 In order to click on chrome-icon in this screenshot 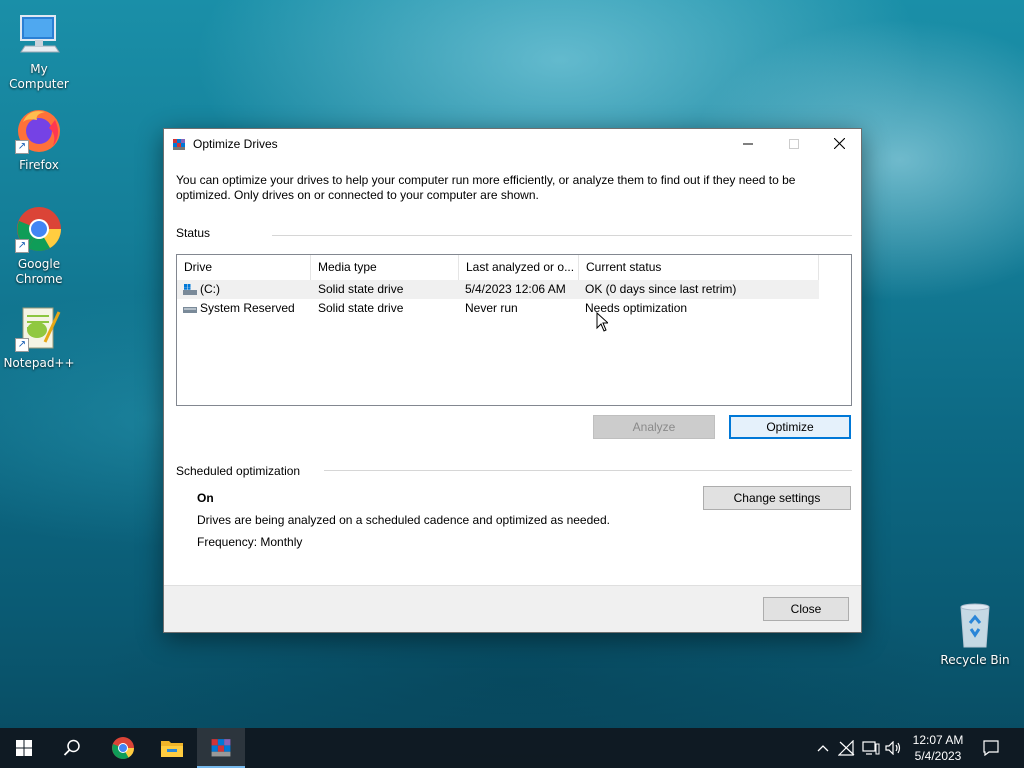, I will do `click(123, 748)`.